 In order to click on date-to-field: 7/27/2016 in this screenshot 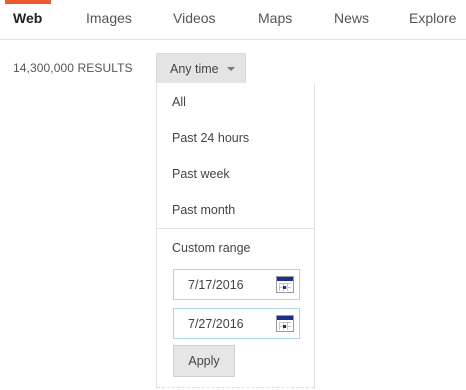, I will do `click(236, 323)`.